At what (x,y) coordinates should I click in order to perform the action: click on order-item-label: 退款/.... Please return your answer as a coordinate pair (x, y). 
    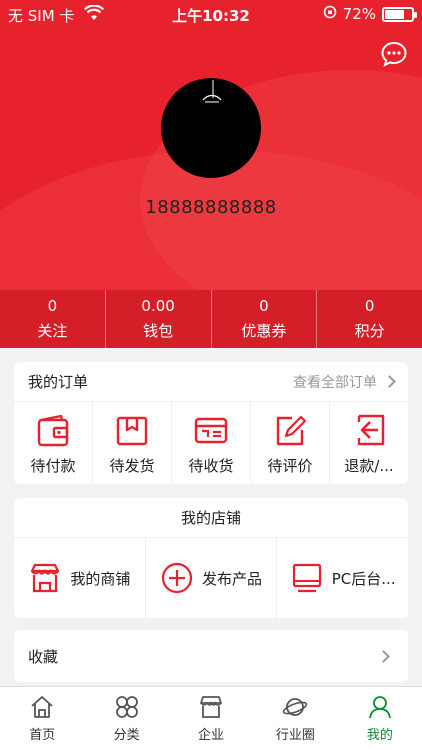
    Looking at the image, I should click on (369, 465).